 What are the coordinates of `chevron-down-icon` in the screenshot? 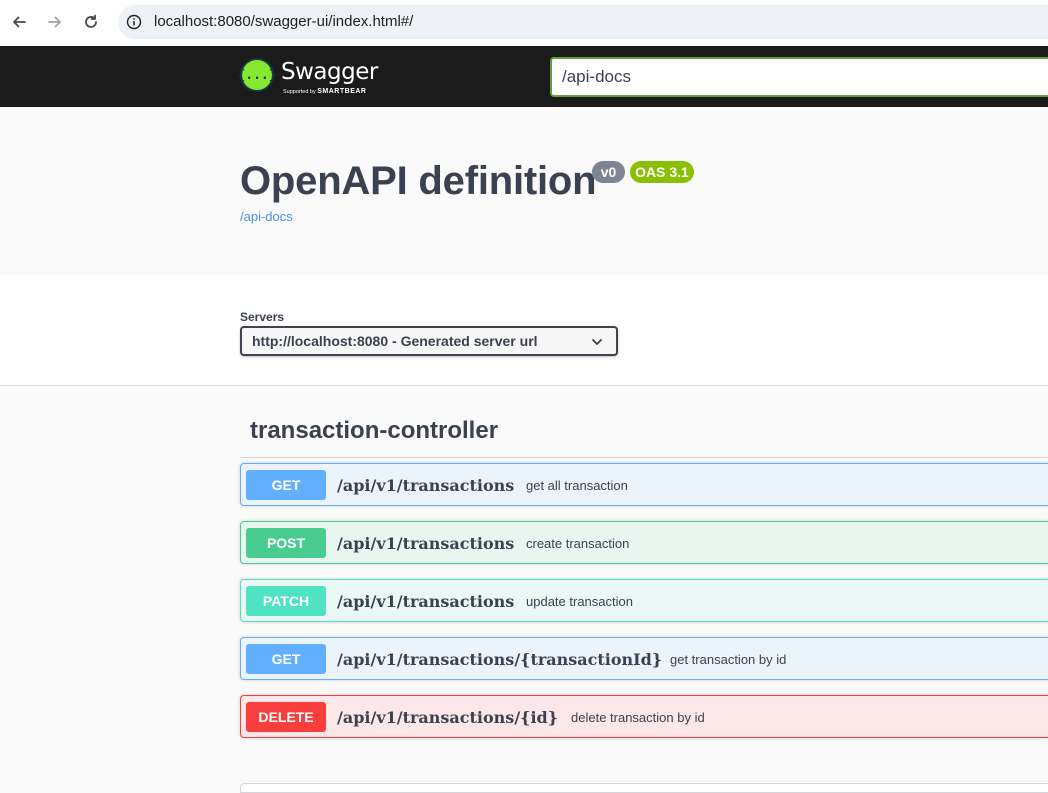 It's located at (597, 342).